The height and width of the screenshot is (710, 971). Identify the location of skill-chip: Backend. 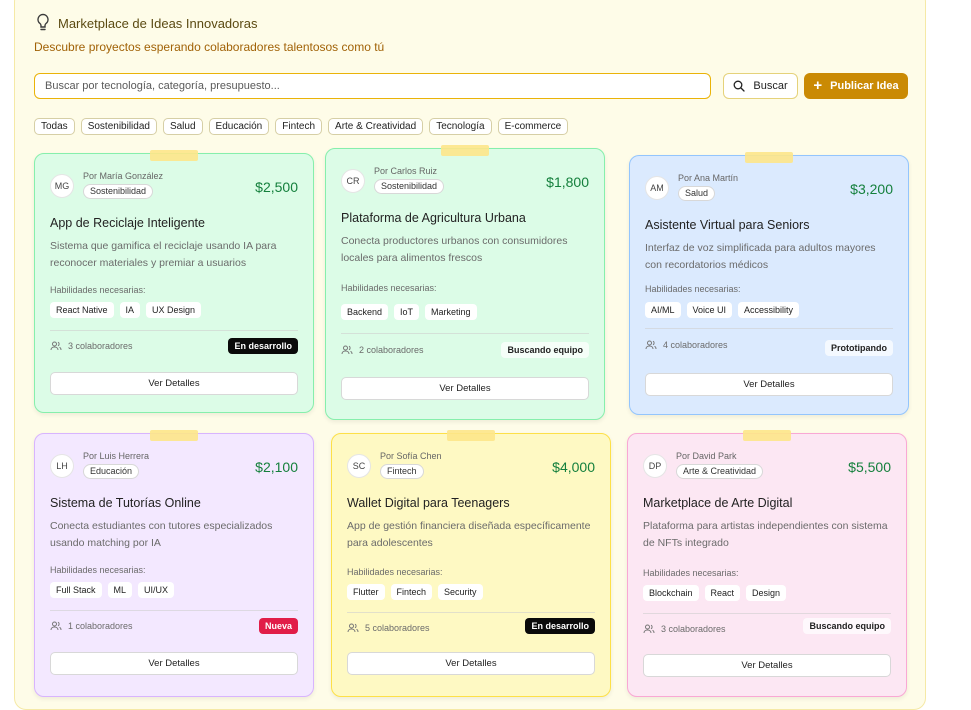
(365, 312).